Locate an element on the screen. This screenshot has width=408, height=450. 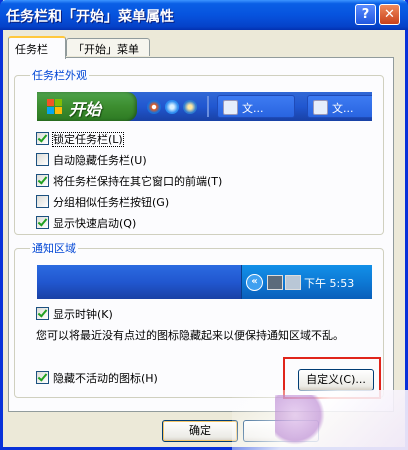
windows-logo-icon is located at coordinates (55, 107).